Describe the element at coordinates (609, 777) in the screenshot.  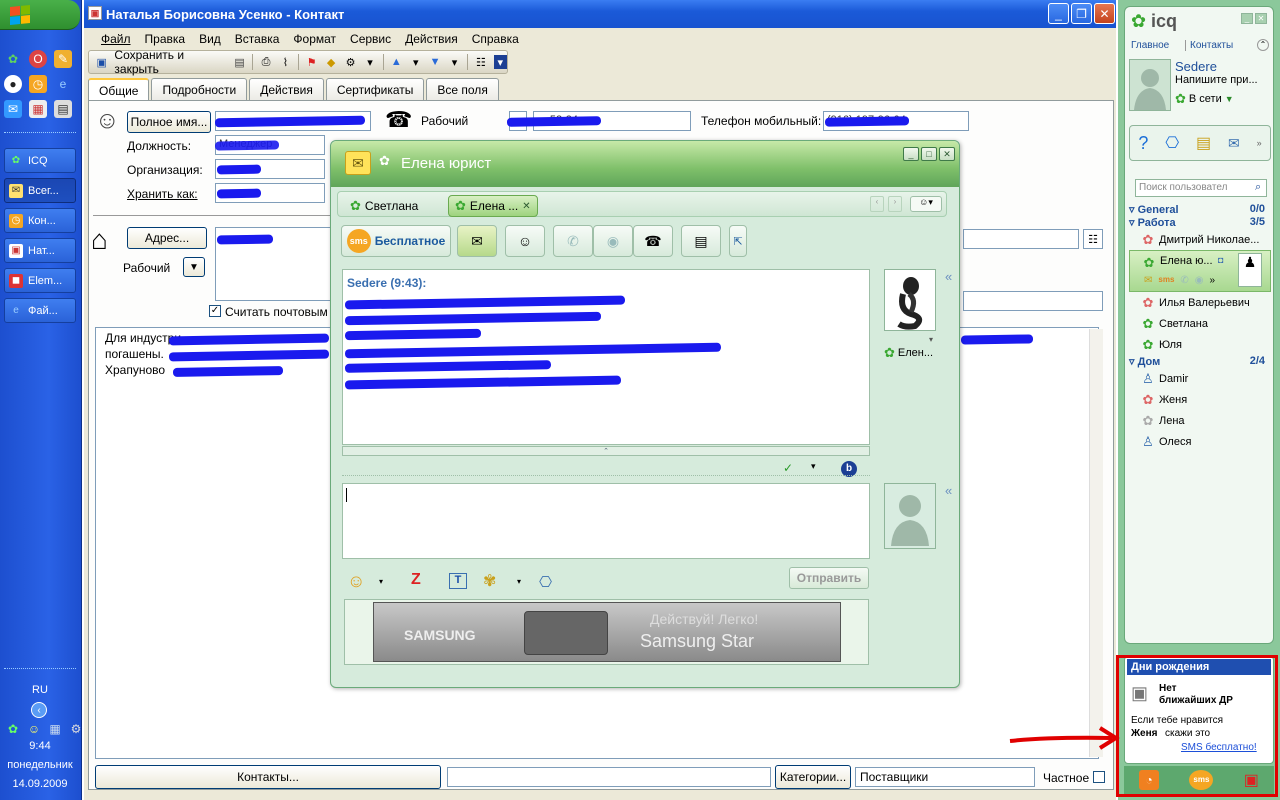
I see `contacts-field` at that location.